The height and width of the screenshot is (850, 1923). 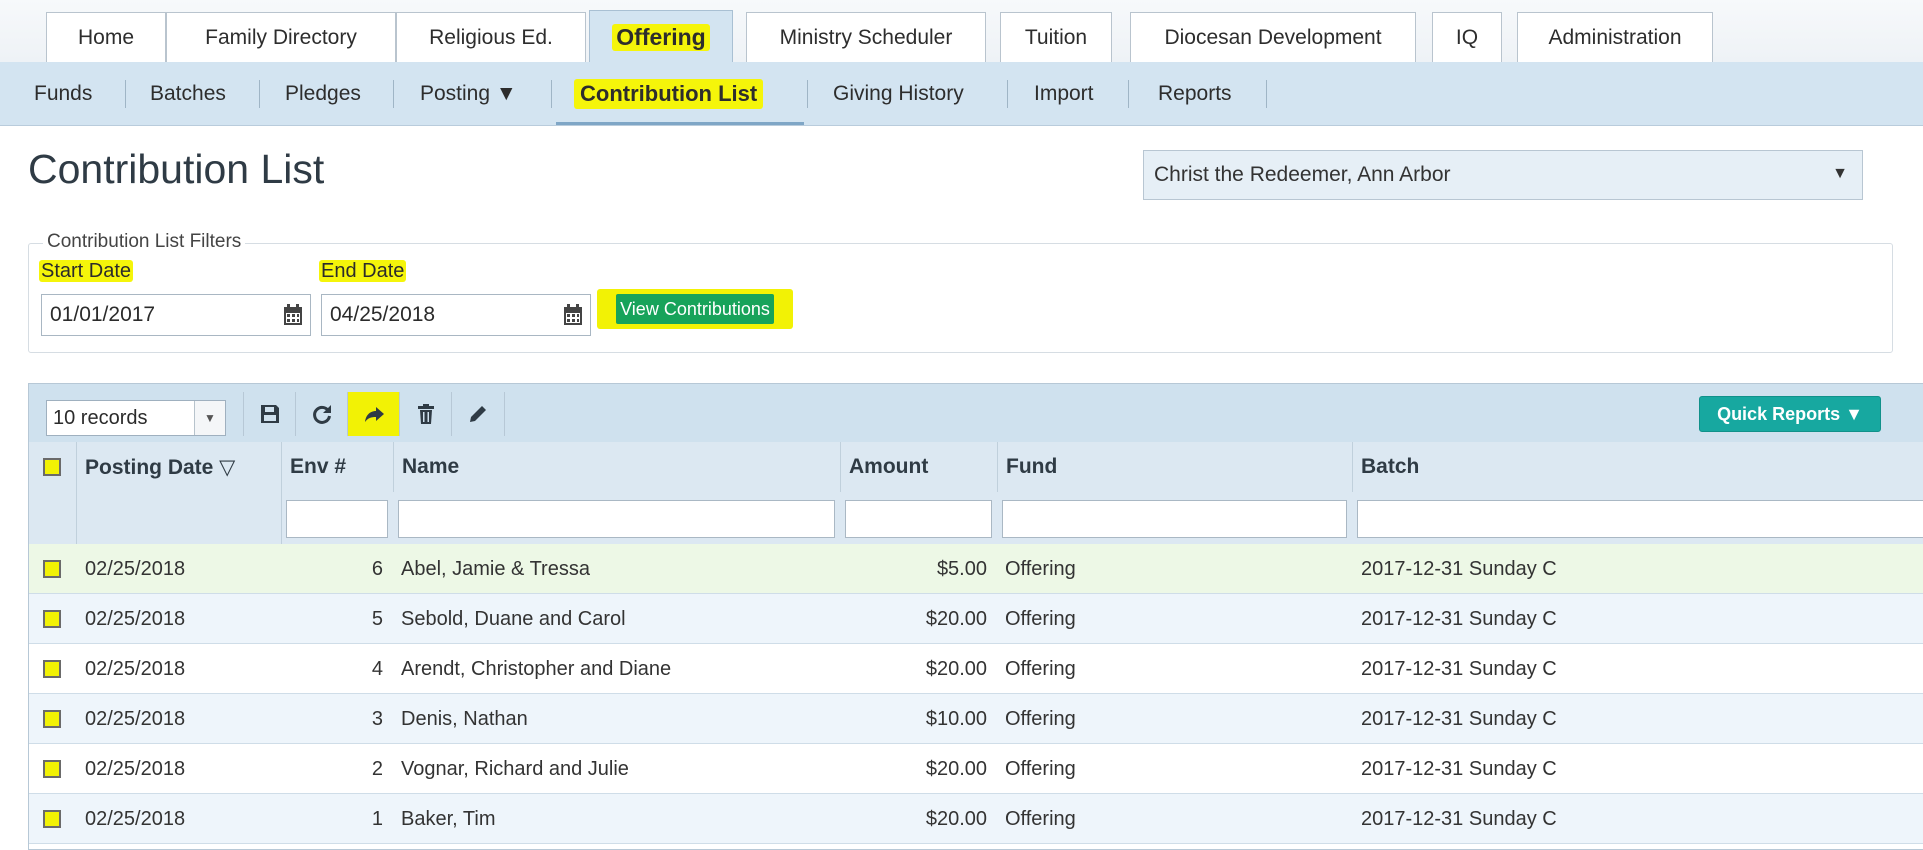 I want to click on save-button, so click(x=269, y=414).